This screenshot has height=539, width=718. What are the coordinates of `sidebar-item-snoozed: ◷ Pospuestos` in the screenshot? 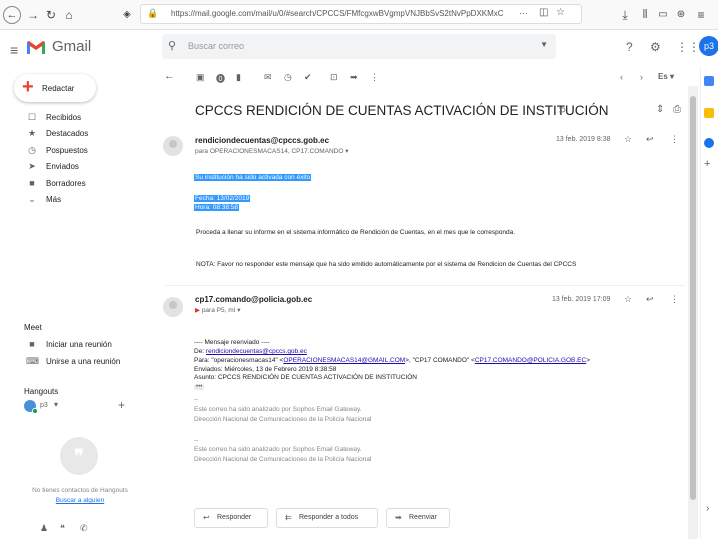 It's located at (75, 151).